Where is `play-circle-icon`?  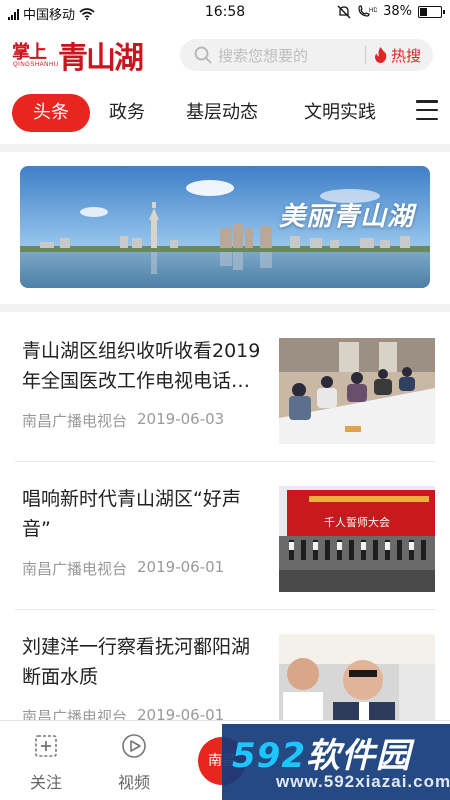
play-circle-icon is located at coordinates (134, 746).